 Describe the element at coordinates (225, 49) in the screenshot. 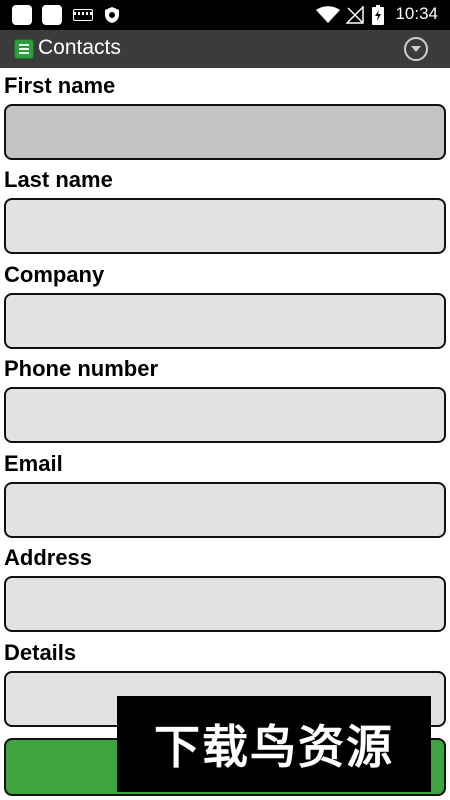

I see `action-bar: Contacts` at that location.